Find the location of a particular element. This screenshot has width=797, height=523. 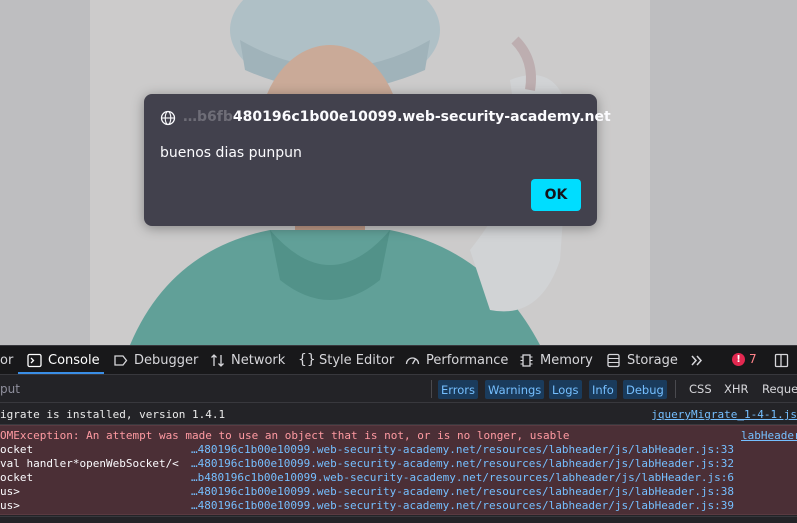

filter-errors-button: Errors is located at coordinates (458, 389).